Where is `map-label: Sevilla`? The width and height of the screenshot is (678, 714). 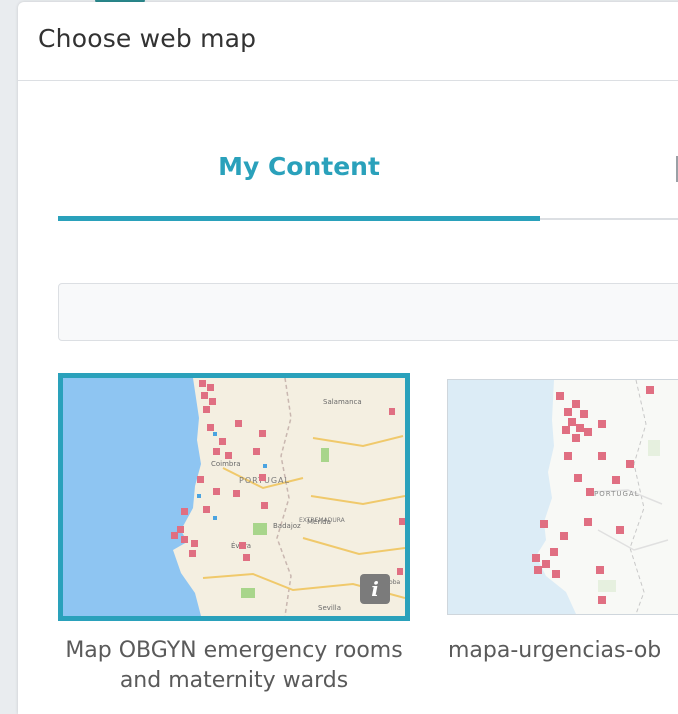
map-label: Sevilla is located at coordinates (329, 608).